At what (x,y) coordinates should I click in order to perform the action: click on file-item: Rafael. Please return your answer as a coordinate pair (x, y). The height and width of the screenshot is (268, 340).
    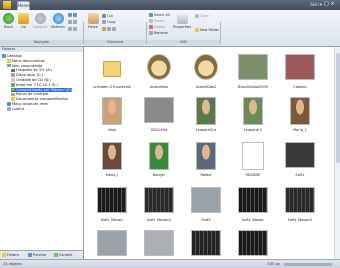
    Looking at the image, I should click on (206, 159).